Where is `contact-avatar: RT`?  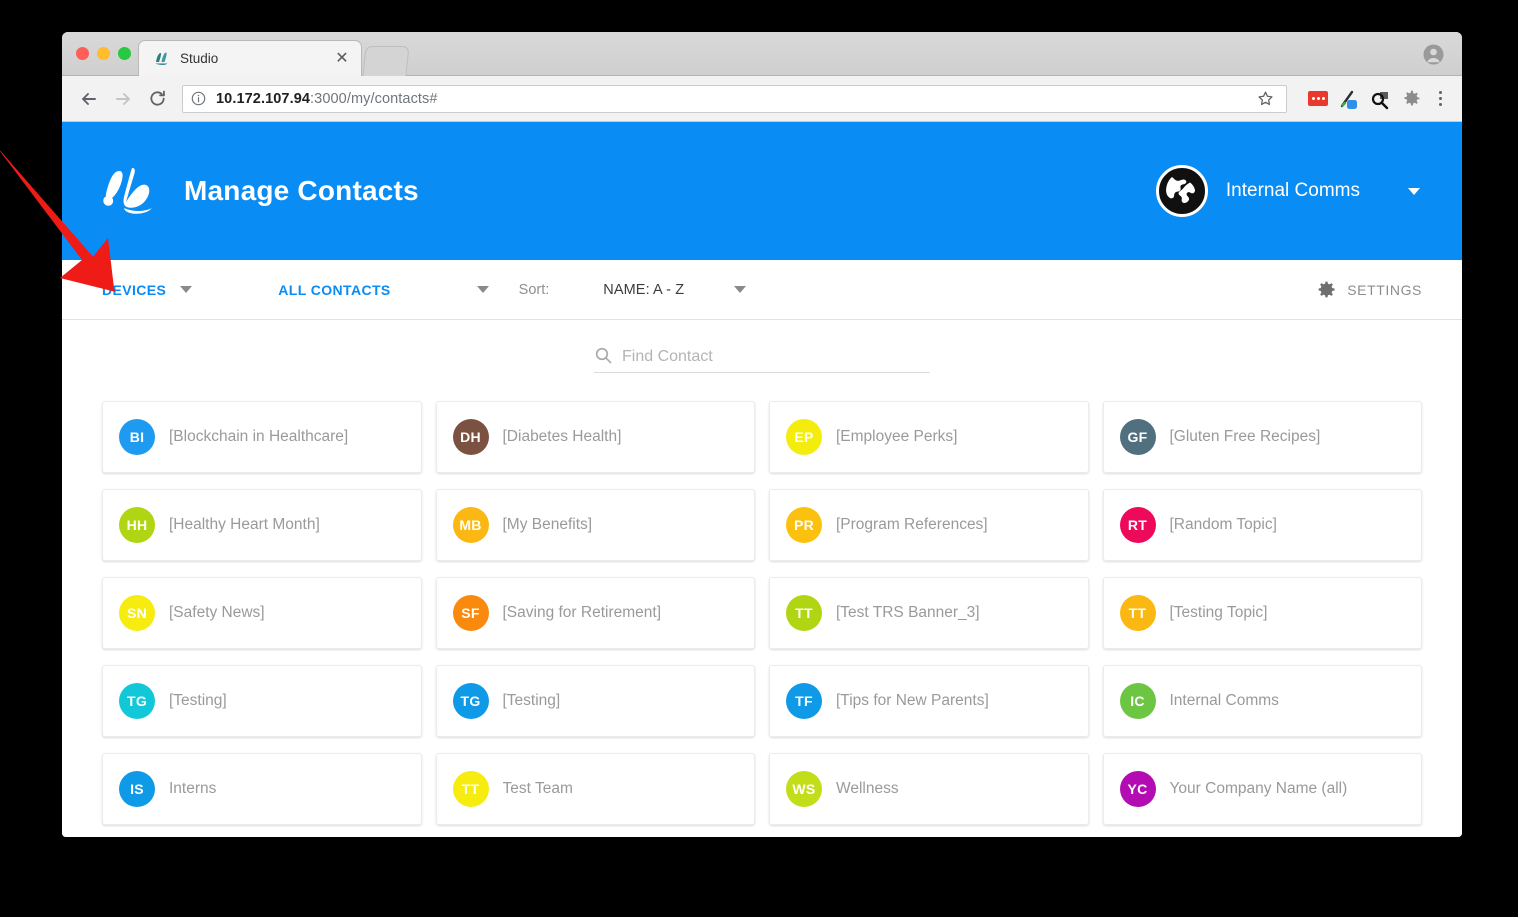
contact-avatar: RT is located at coordinates (1137, 525).